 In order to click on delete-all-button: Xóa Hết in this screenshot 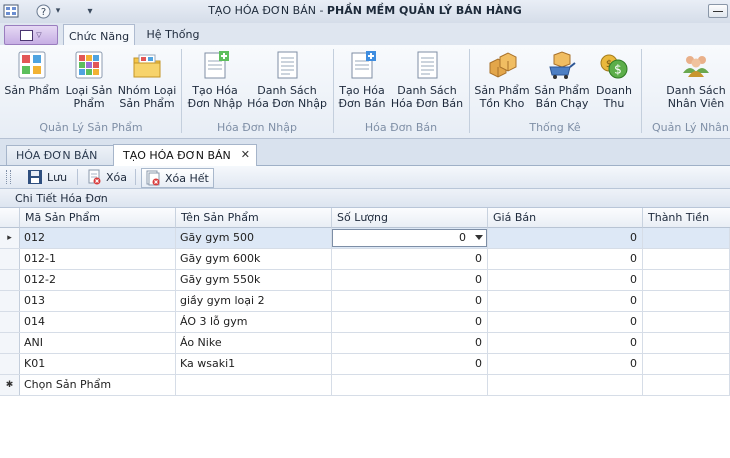, I will do `click(177, 178)`.